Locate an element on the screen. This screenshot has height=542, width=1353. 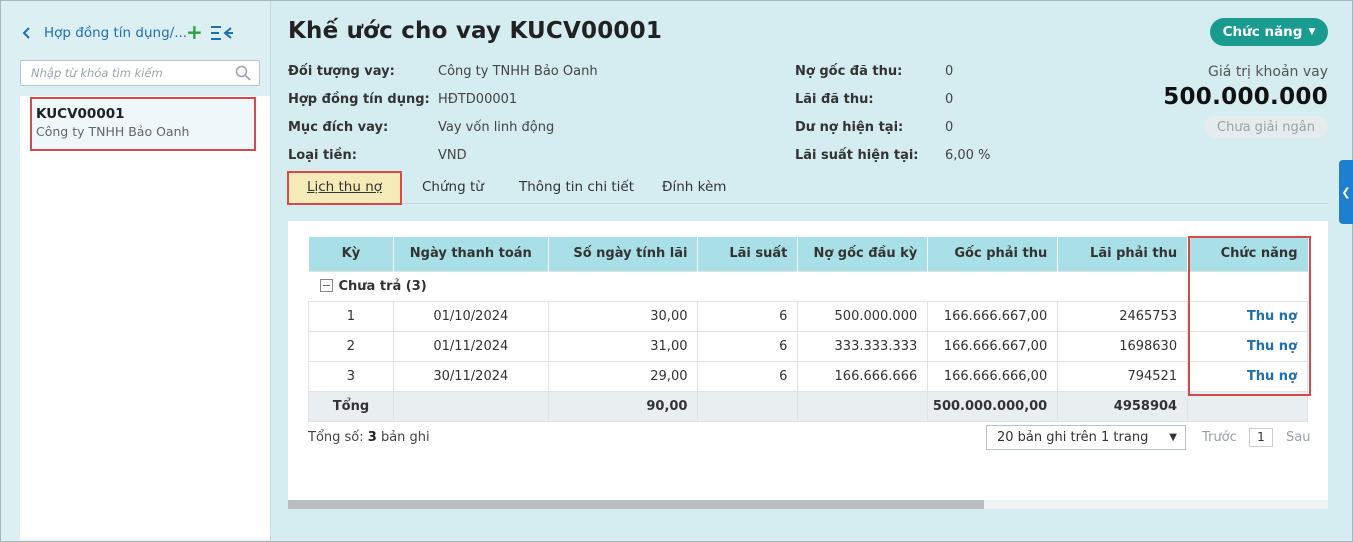
col-header-function: Chức năng is located at coordinates (1247, 254).